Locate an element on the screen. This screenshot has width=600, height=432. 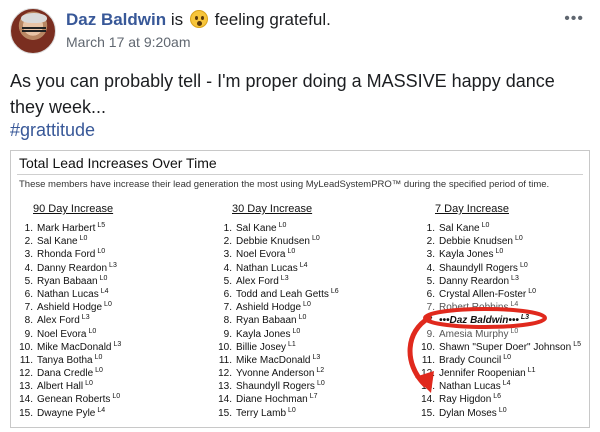
list-item: 14. Diane Hochman L7 is located at coordinates (313, 397).